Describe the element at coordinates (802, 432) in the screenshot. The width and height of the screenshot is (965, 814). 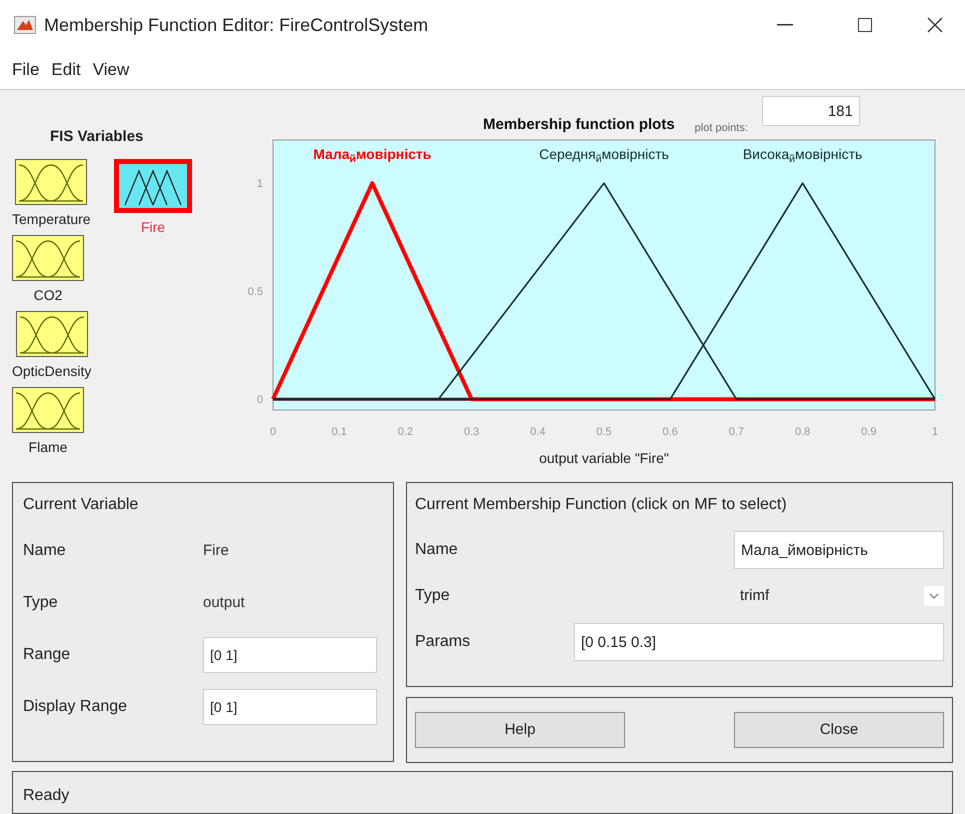
I see `tick-label: 0.8` at that location.